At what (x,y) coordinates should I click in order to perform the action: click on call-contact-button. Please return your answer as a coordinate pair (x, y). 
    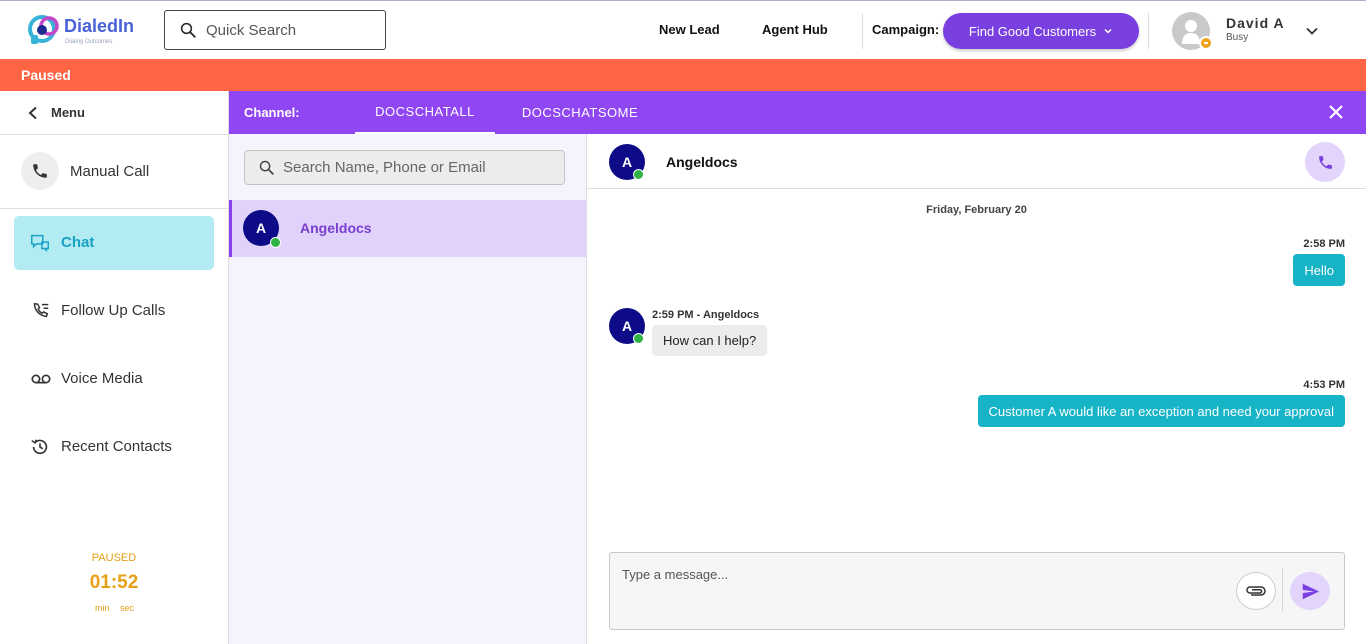
    Looking at the image, I should click on (1325, 162).